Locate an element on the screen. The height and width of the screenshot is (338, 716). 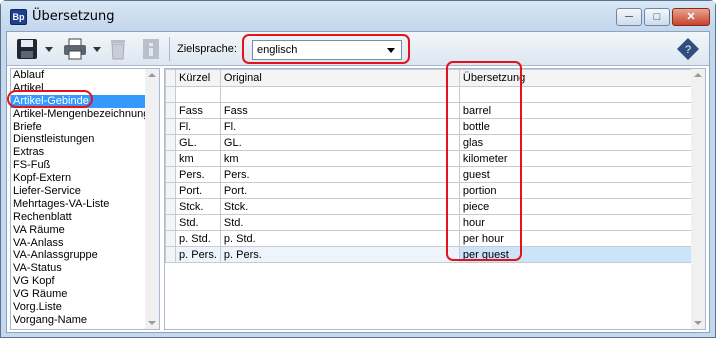
translation-cell: guest is located at coordinates (578, 174).